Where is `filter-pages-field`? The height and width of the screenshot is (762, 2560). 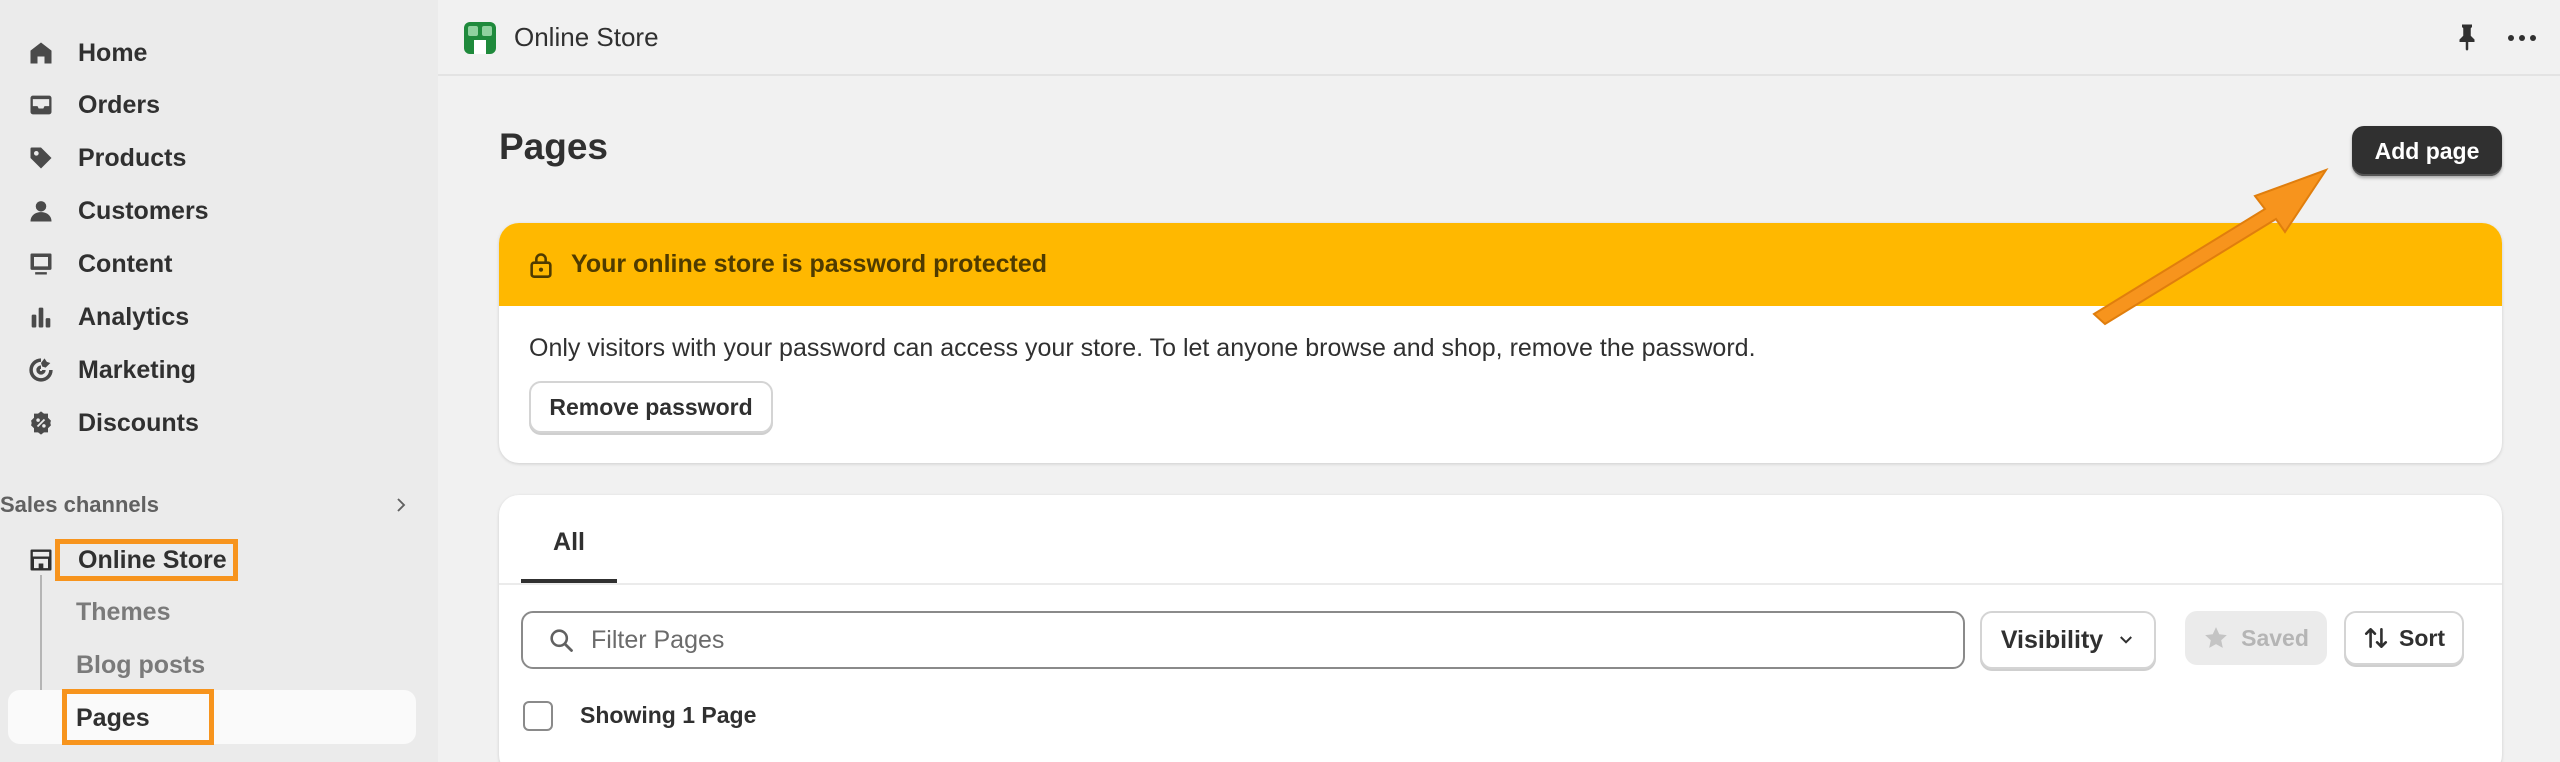
filter-pages-field is located at coordinates (1243, 640).